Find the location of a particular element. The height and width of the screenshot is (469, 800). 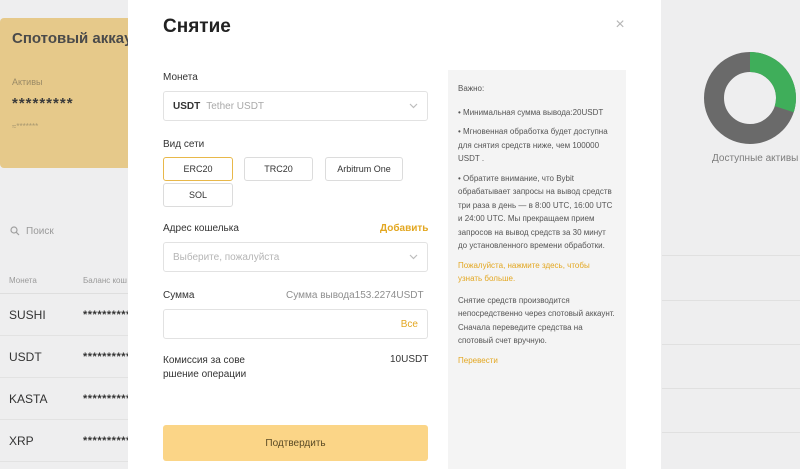

fee-value: 10USDT is located at coordinates (409, 359).